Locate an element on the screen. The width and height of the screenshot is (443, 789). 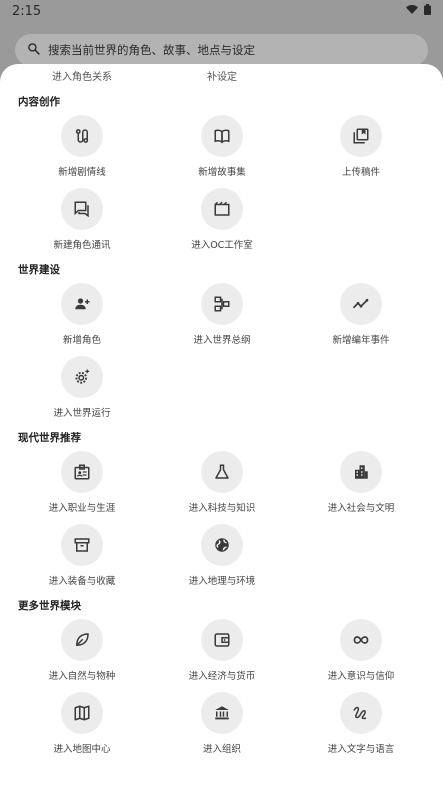
menu-item: 进入世界总纲 is located at coordinates (222, 314).